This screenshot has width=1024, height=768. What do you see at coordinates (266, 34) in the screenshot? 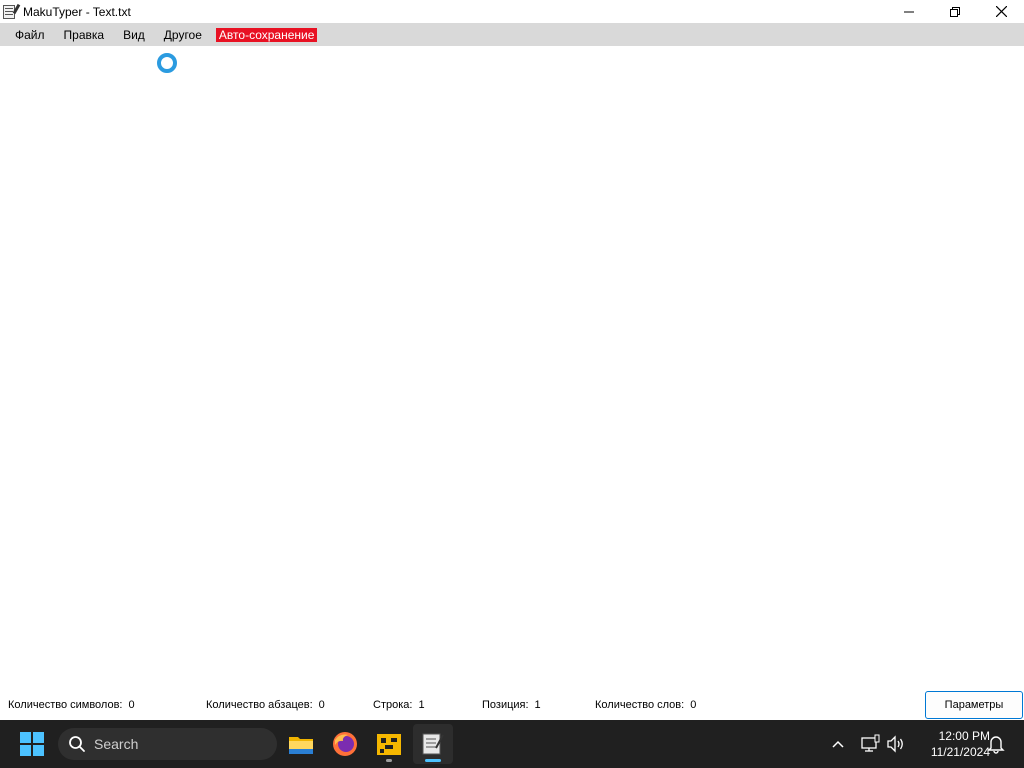
I see `menu-autosave: Авто-сохранение` at bounding box center [266, 34].